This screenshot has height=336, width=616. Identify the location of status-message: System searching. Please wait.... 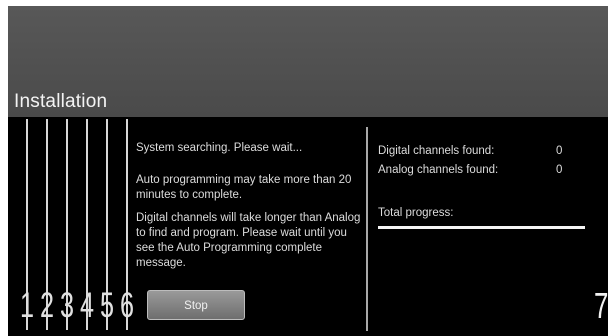
(219, 148).